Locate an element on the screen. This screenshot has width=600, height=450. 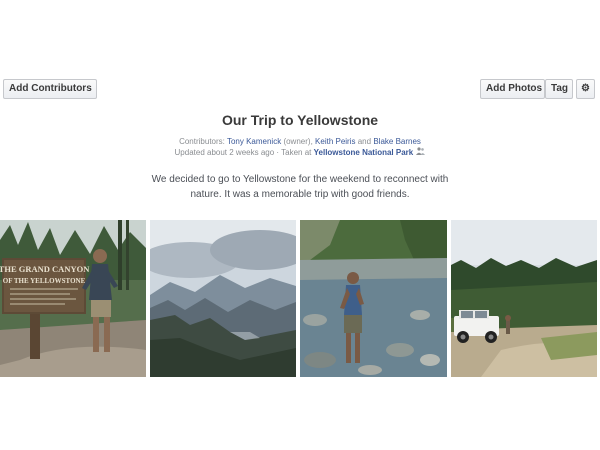
location-link: Yellowstone National Park is located at coordinates (364, 152).